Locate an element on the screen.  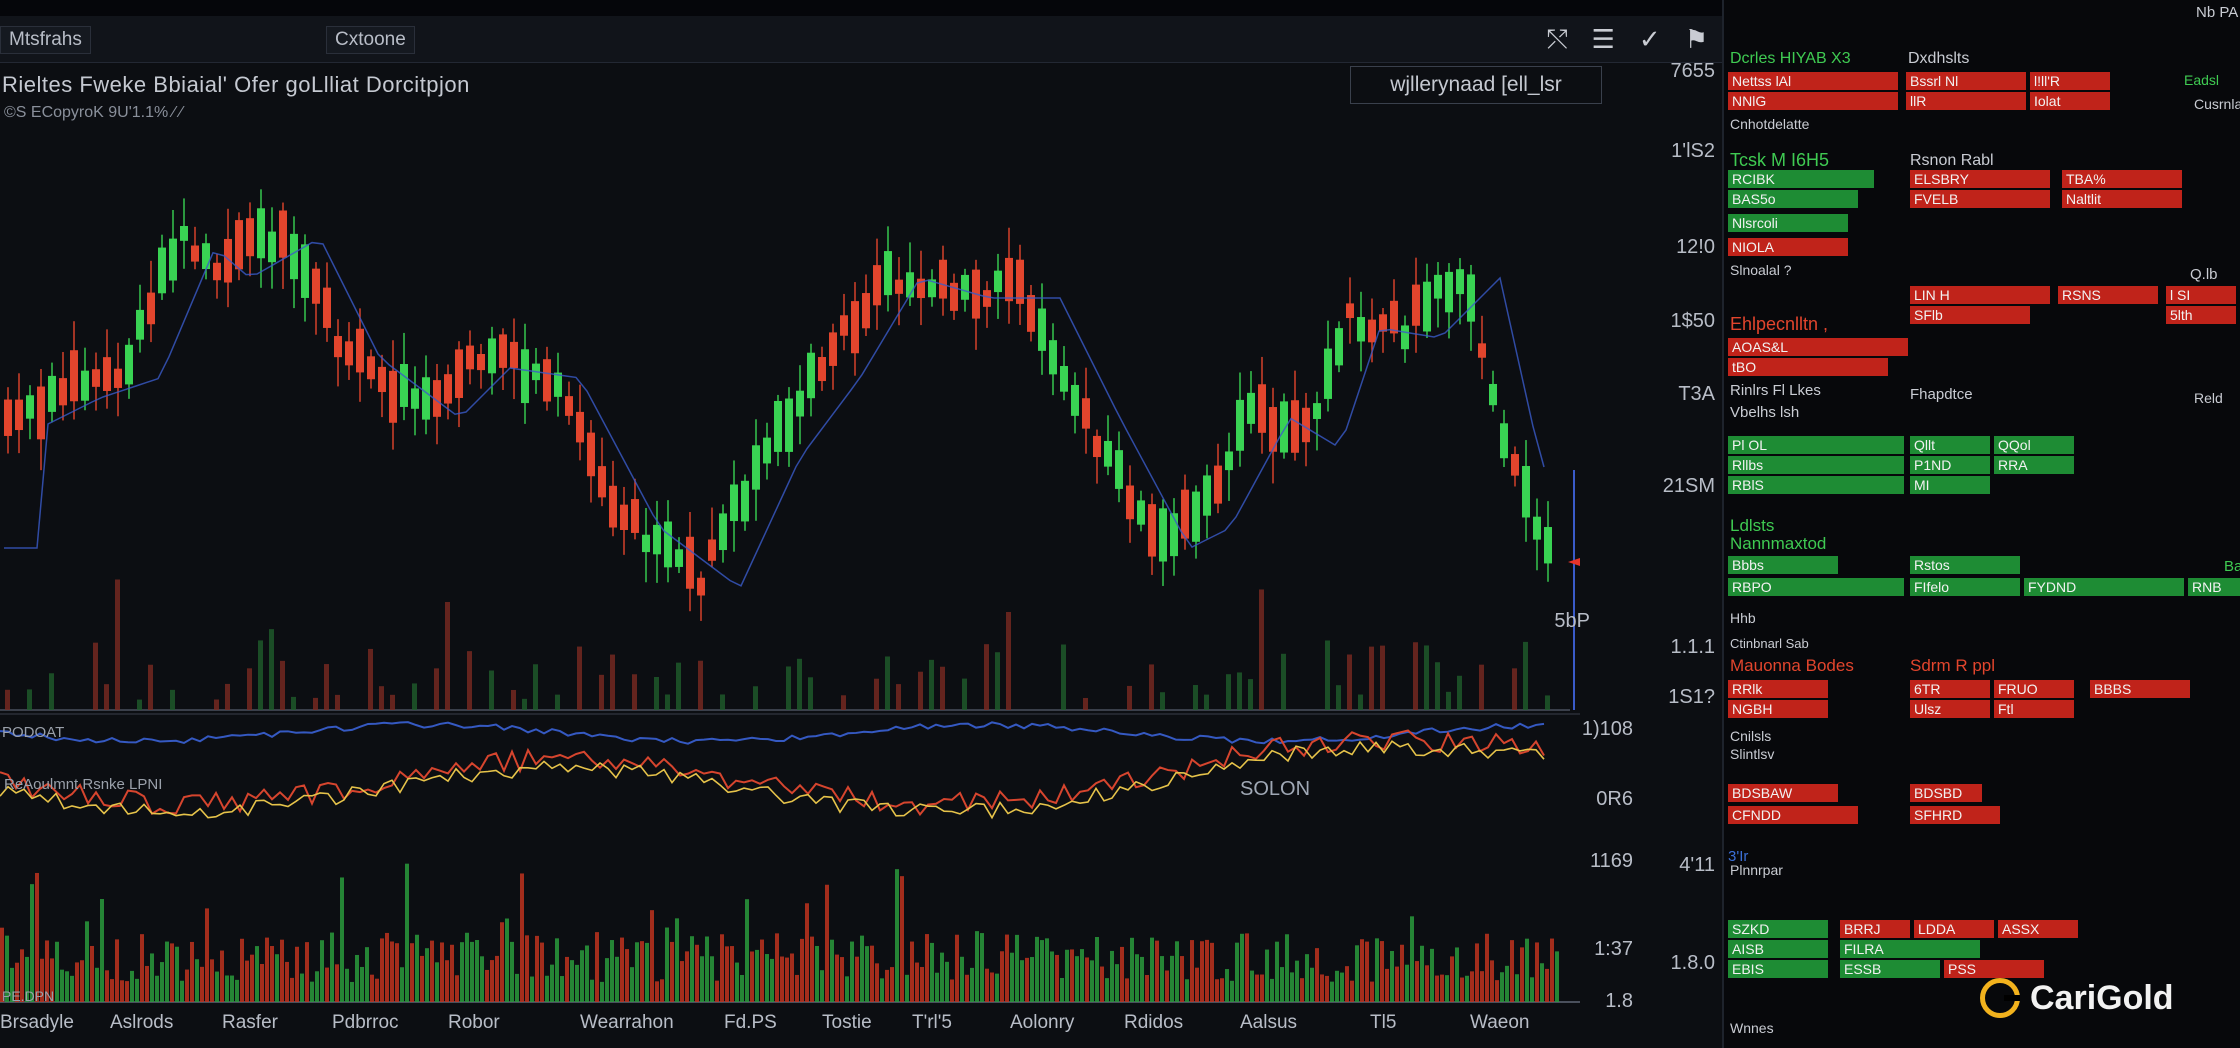
panel-cell: RSNS is located at coordinates (2108, 295).